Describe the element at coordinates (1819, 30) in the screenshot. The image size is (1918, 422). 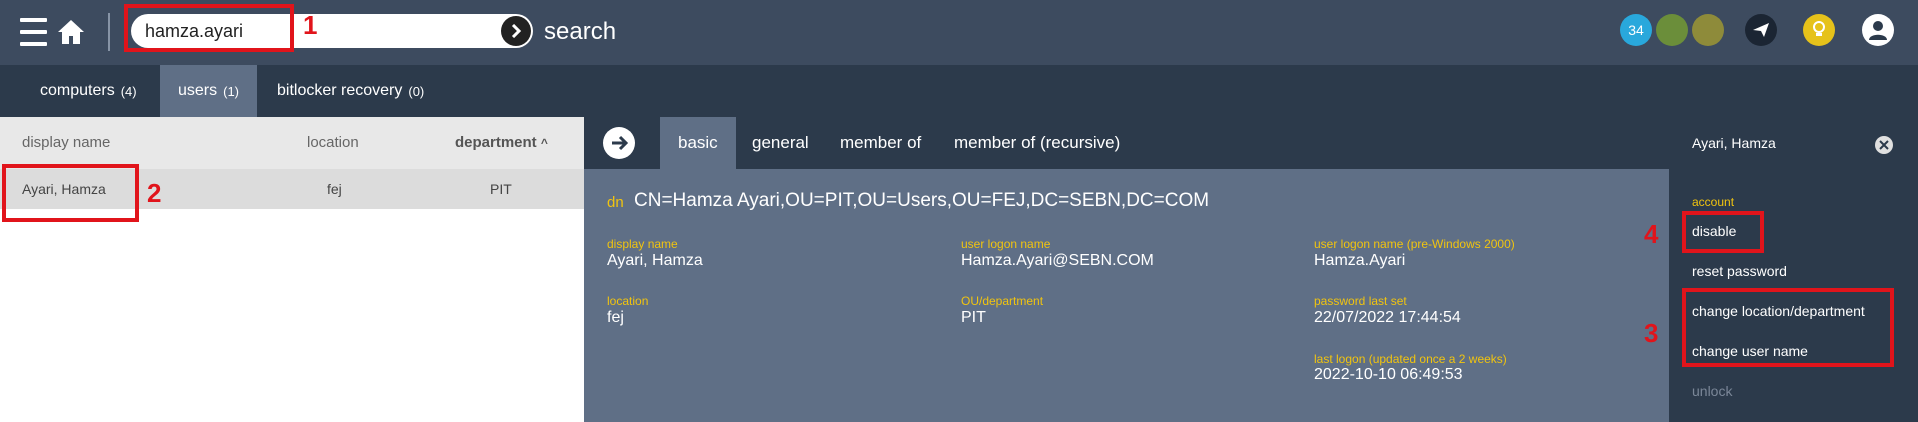
I see `lightbulb-icon` at that location.